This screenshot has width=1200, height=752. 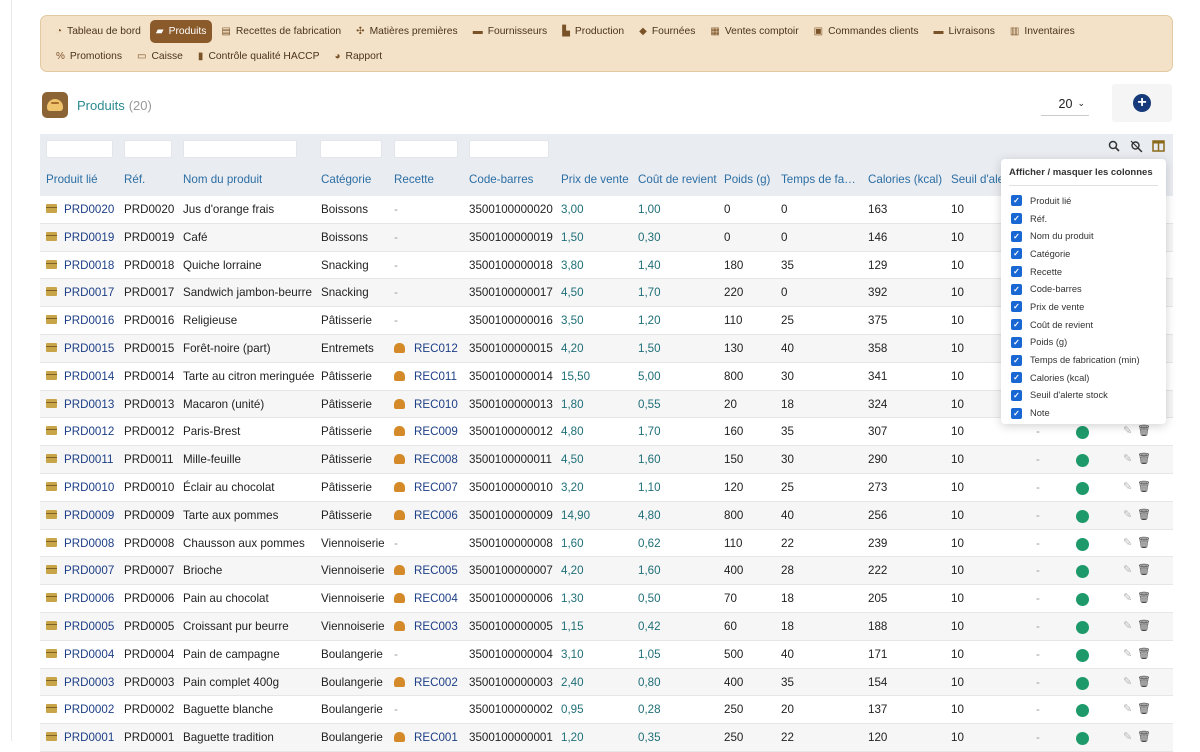 I want to click on nav-item-pie-chart: ◕ Rapport, so click(x=358, y=56).